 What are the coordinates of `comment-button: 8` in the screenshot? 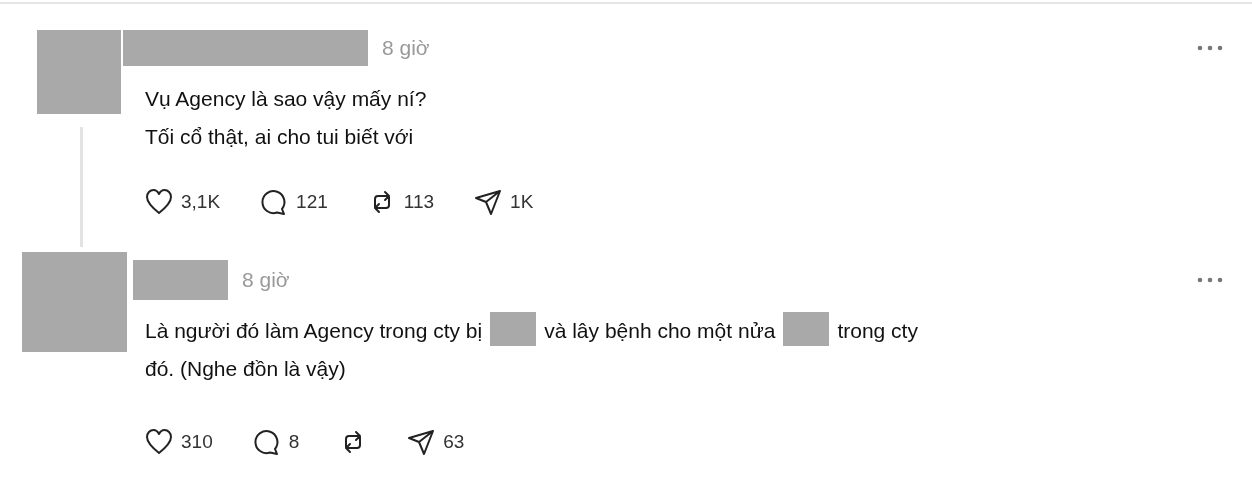 It's located at (276, 442).